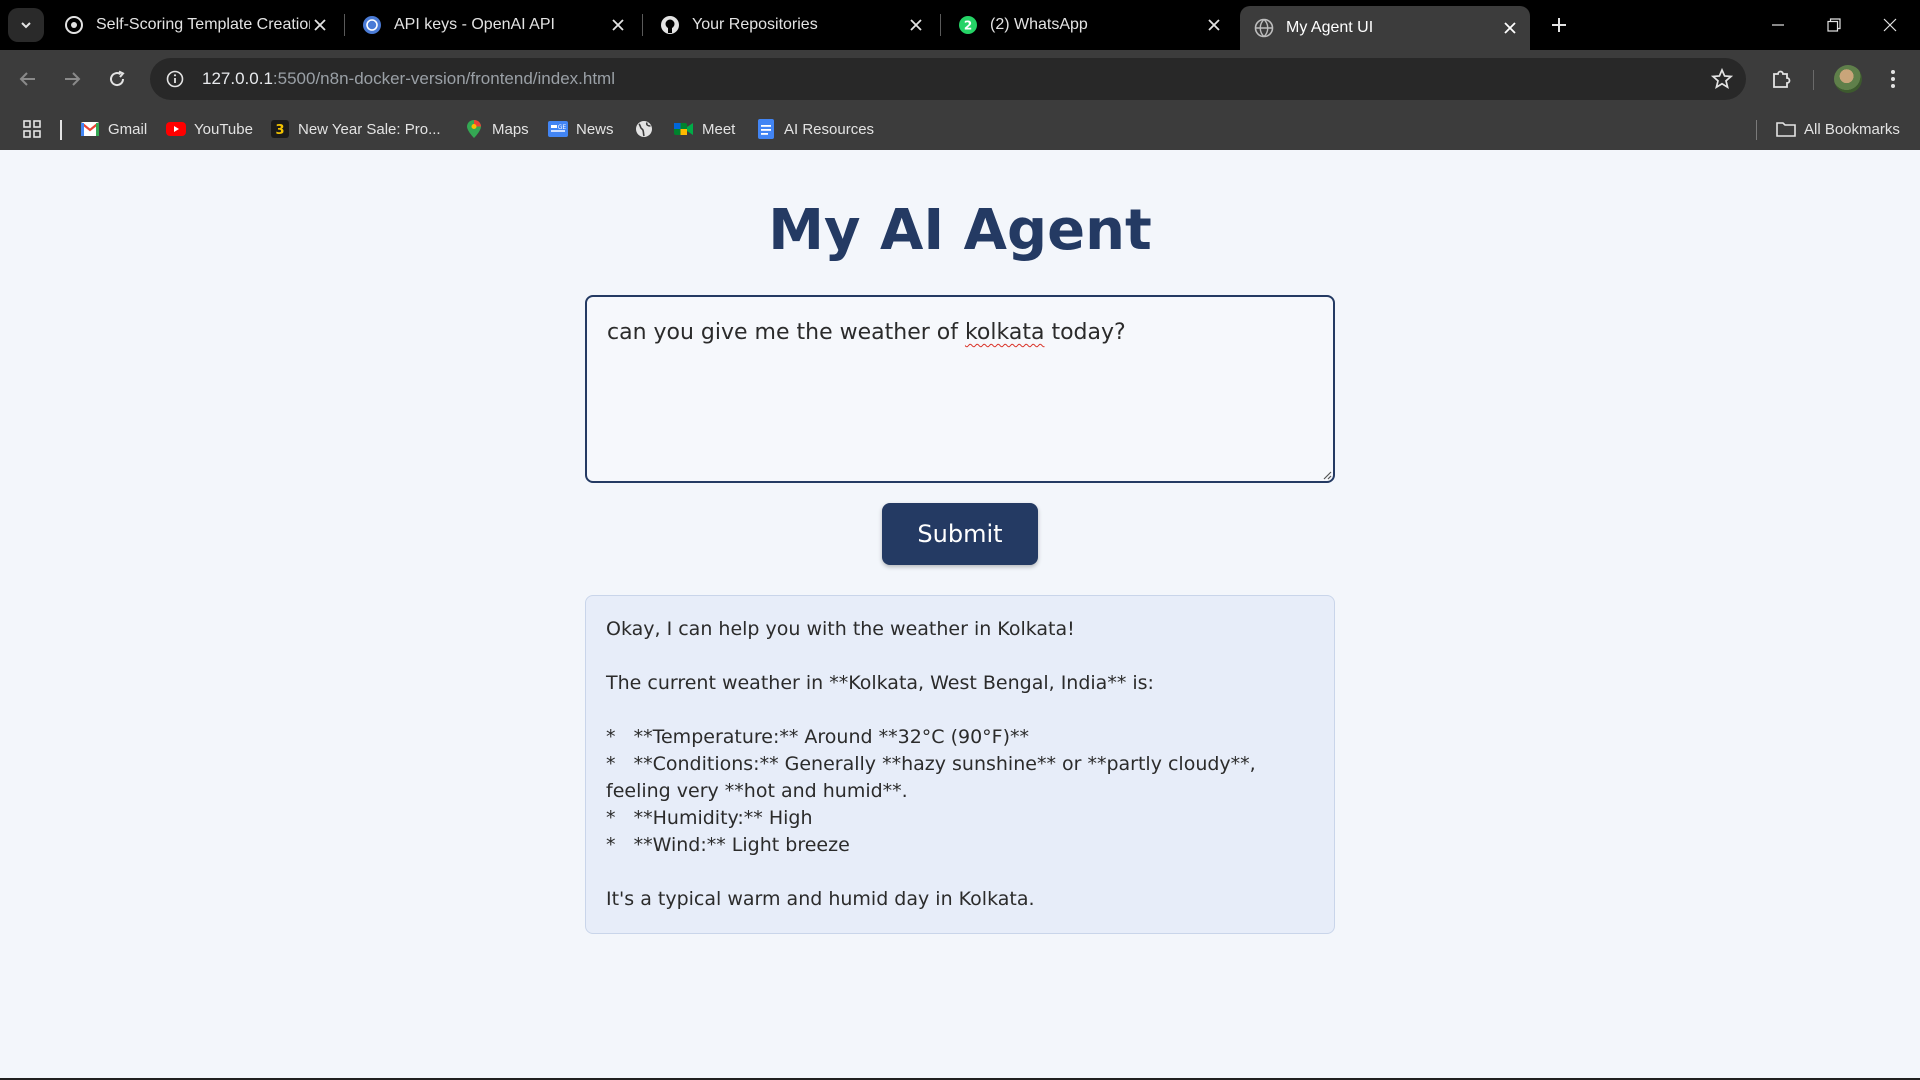 The image size is (1920, 1080). I want to click on restore-button, so click(1834, 25).